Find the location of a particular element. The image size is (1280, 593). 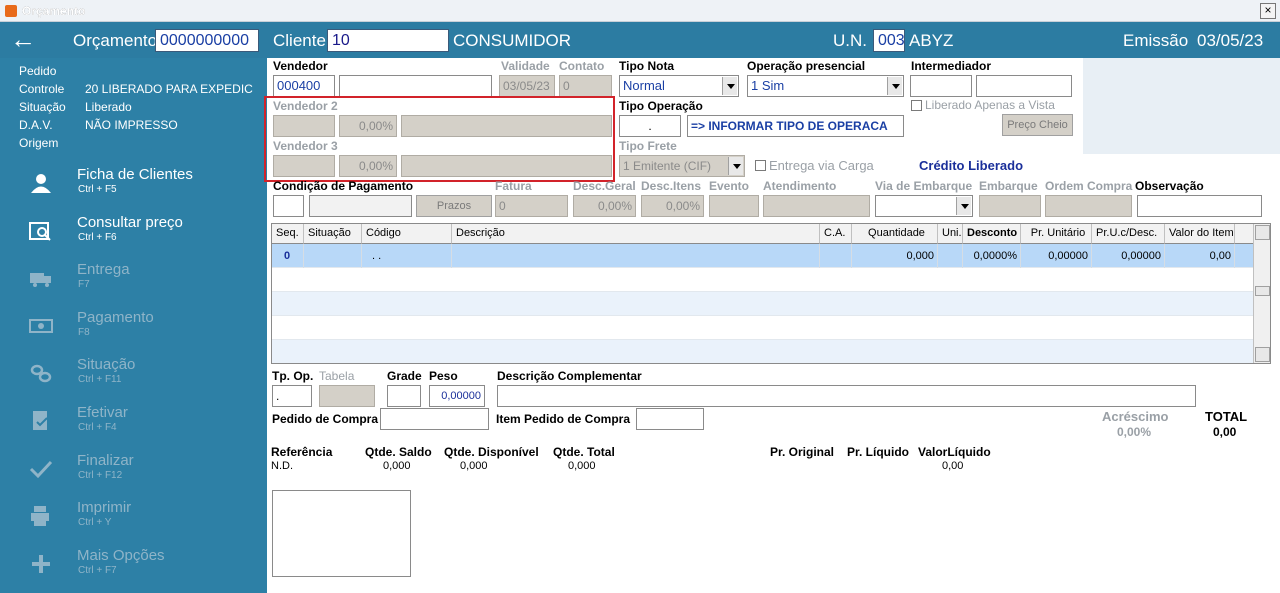

menu-mais-opcoes: Mais Opções Ctrl + F7 is located at coordinates (133, 568).